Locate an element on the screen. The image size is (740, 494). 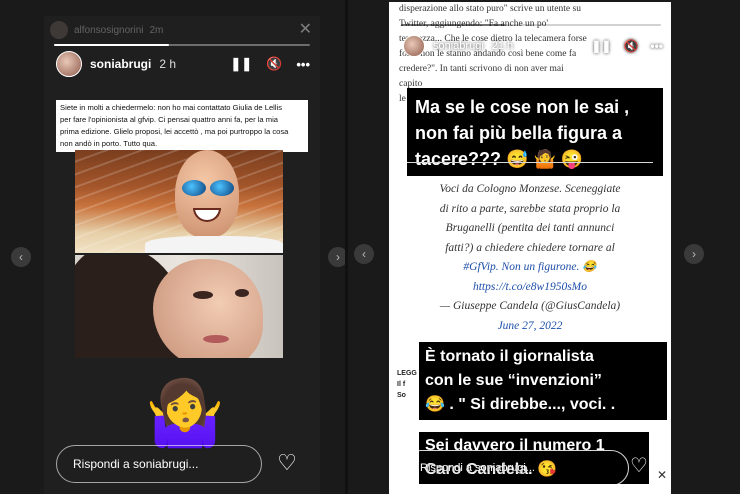
next-story-arrow-icon: › is located at coordinates (694, 254).